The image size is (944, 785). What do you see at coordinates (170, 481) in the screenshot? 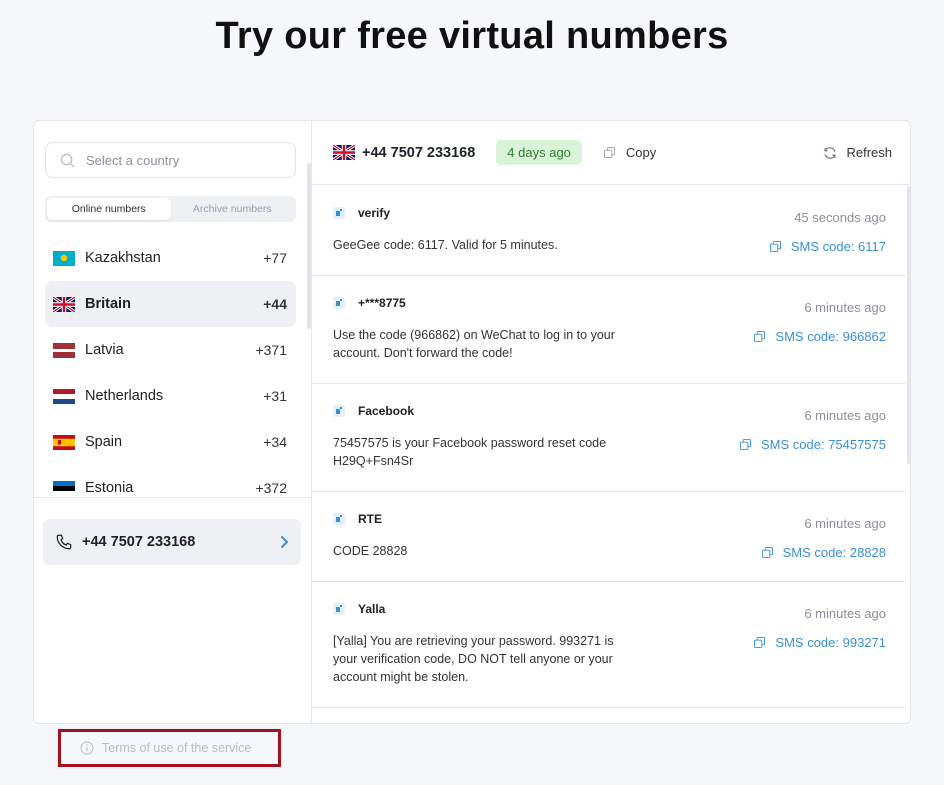
I see `country-item-estonia: Estonia +372` at bounding box center [170, 481].